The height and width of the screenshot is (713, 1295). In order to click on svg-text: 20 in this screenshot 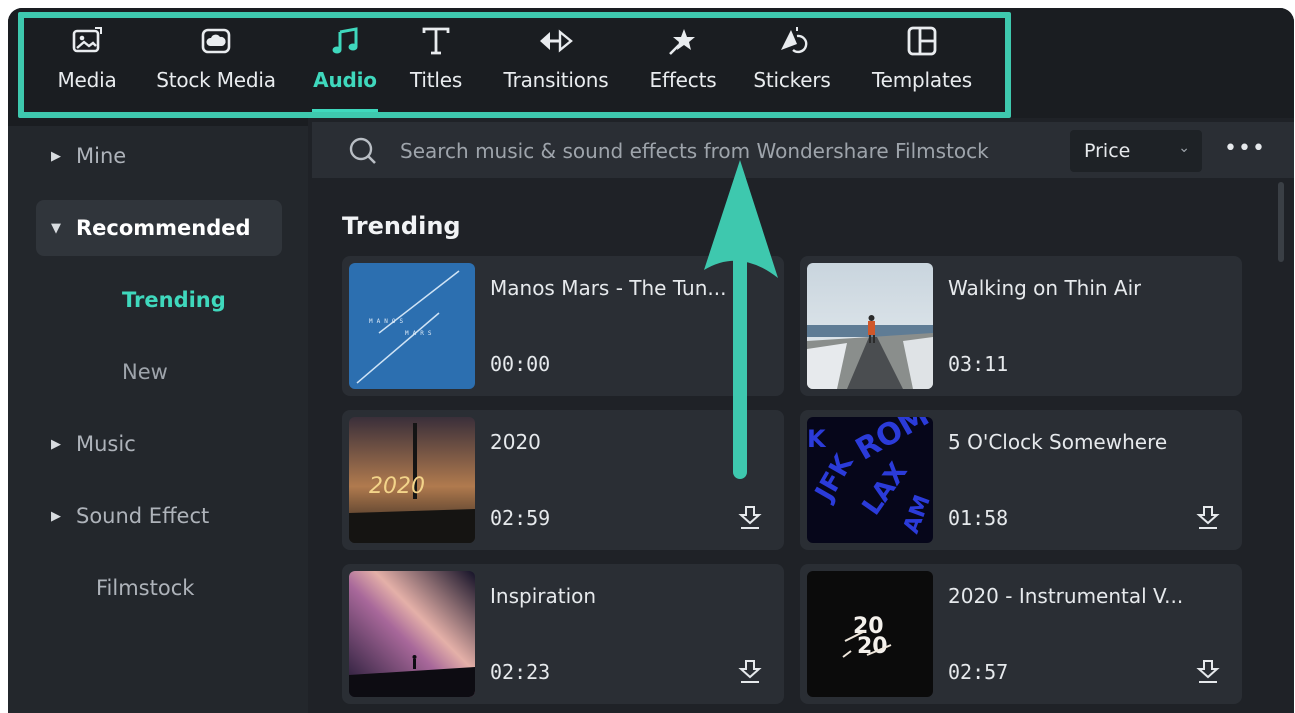, I will do `click(872, 646)`.